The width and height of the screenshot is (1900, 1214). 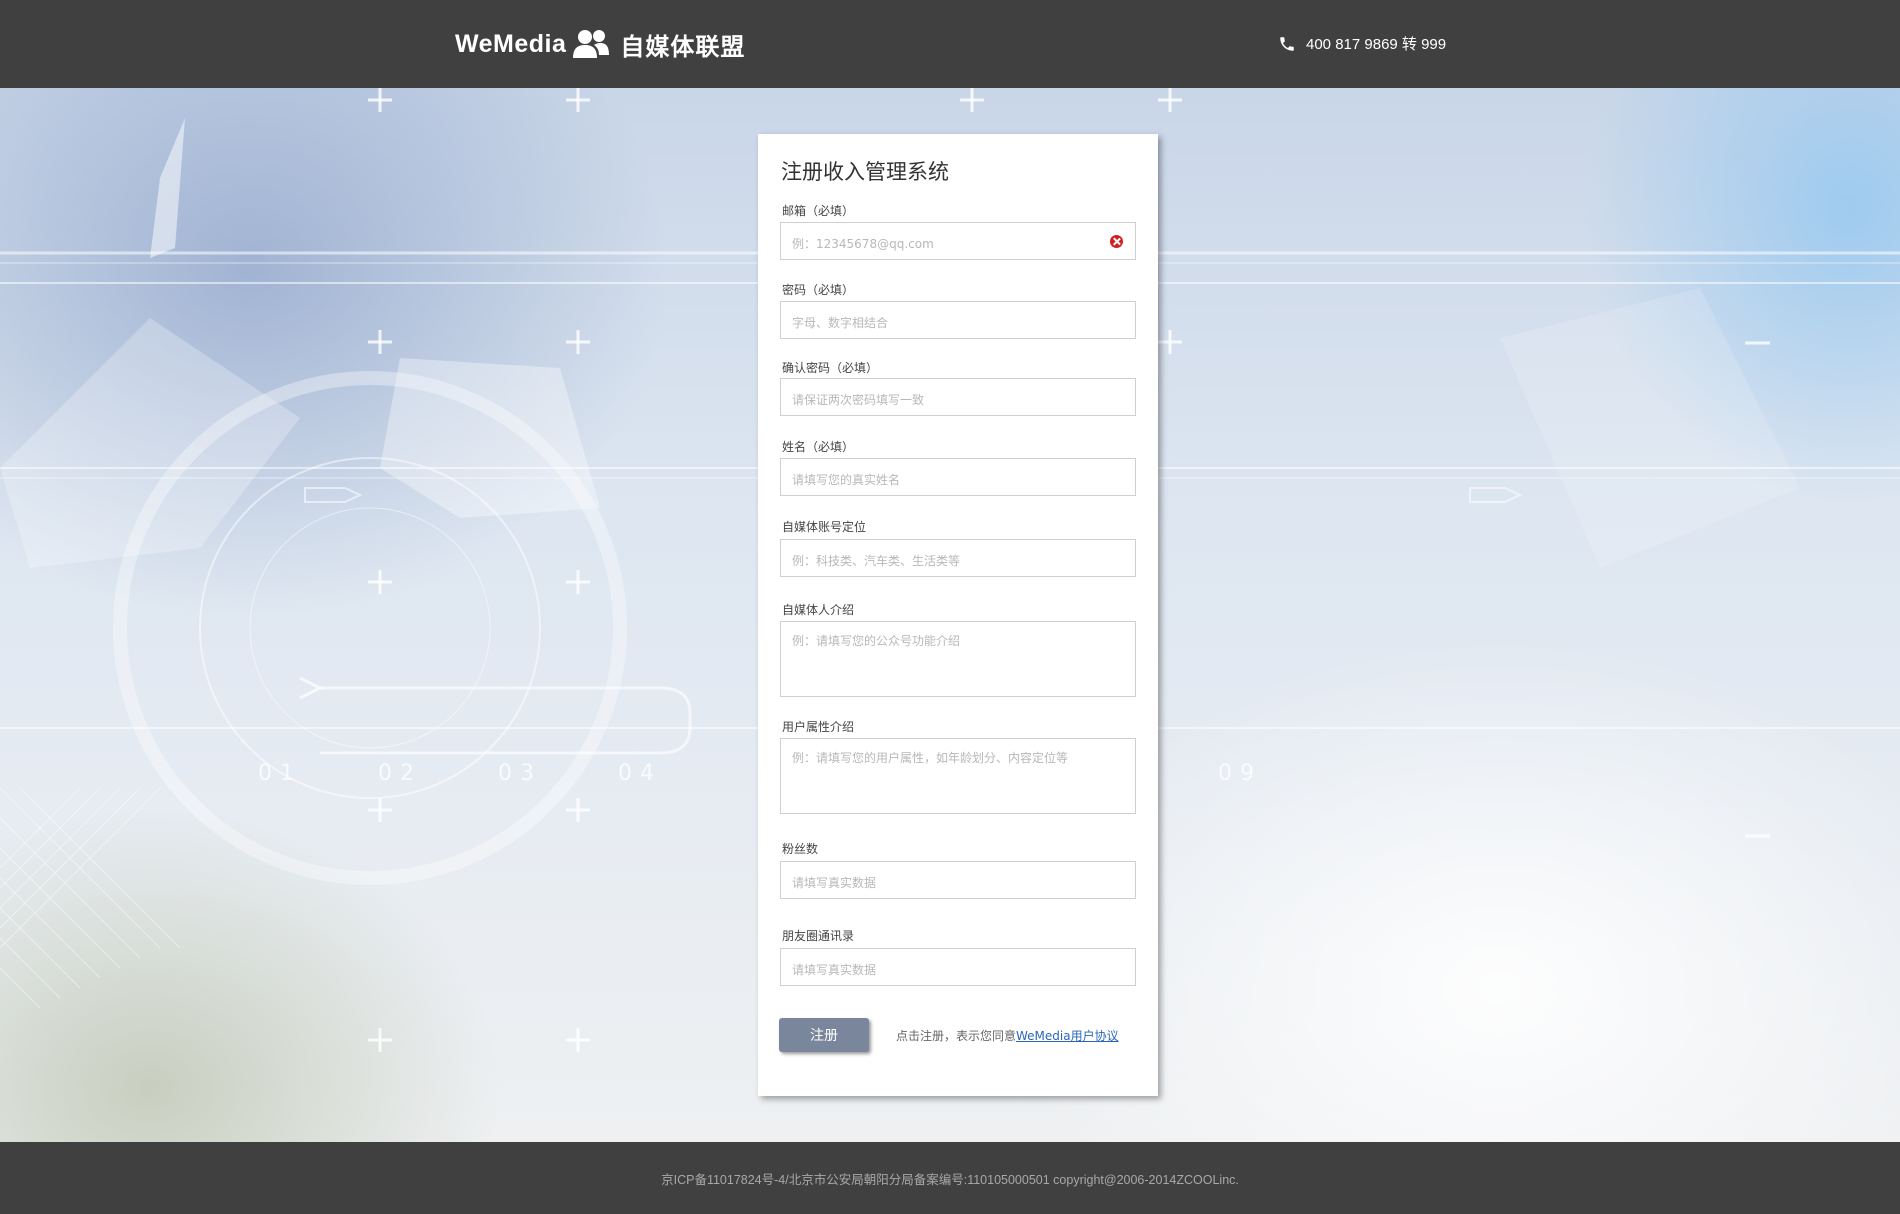 What do you see at coordinates (818, 936) in the screenshot?
I see `moments-contacts-label: 朋友圈通讯录` at bounding box center [818, 936].